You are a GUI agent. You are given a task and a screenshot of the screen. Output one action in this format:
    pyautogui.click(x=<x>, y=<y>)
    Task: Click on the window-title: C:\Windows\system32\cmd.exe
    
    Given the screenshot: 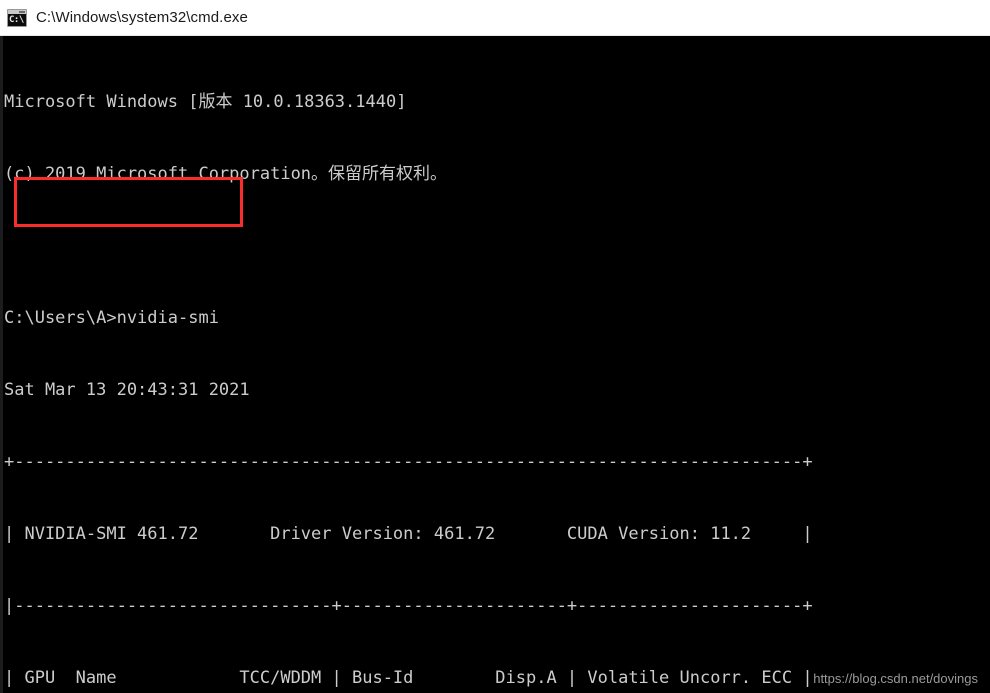 What is the action you would take?
    pyautogui.click(x=142, y=17)
    